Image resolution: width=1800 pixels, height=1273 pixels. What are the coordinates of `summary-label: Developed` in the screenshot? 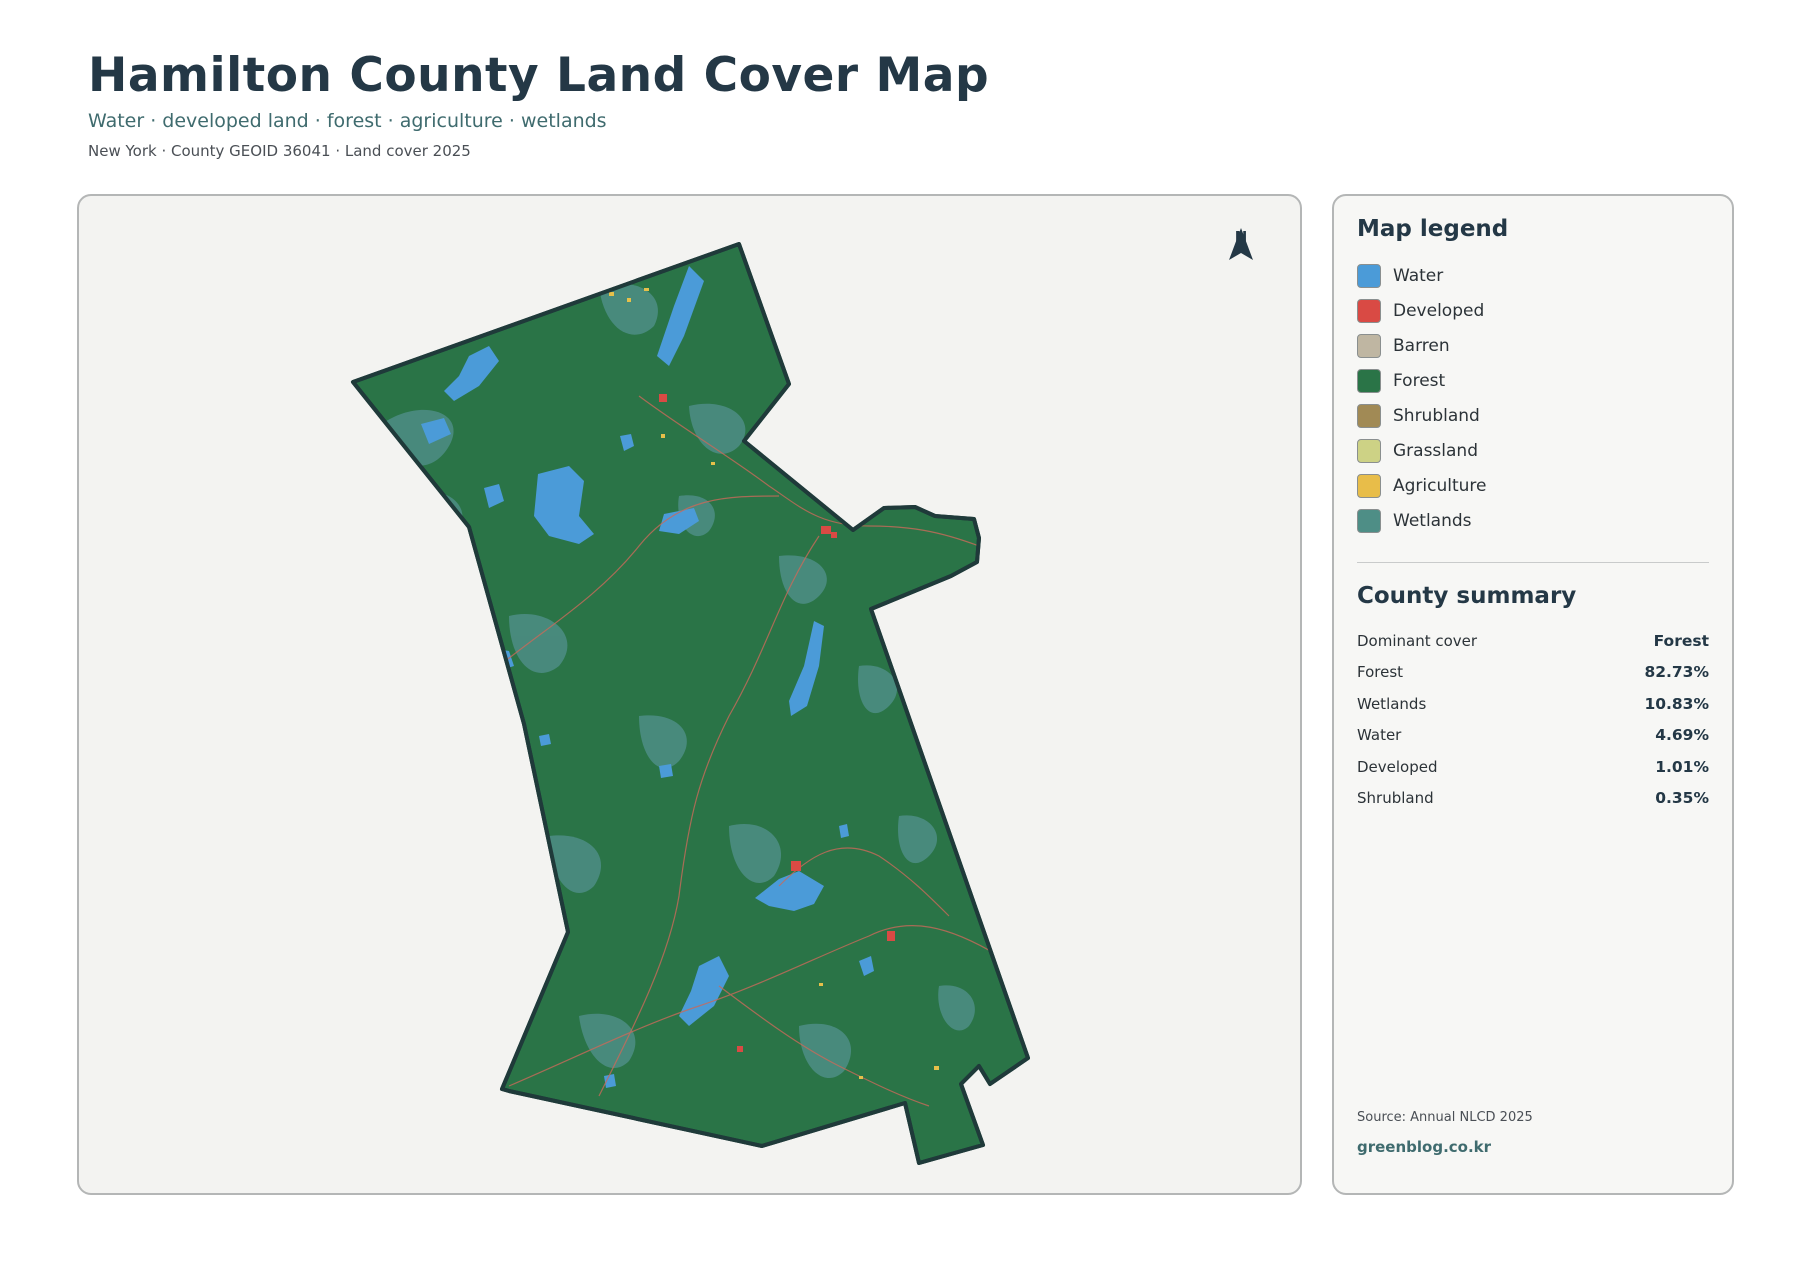 It's located at (1397, 766).